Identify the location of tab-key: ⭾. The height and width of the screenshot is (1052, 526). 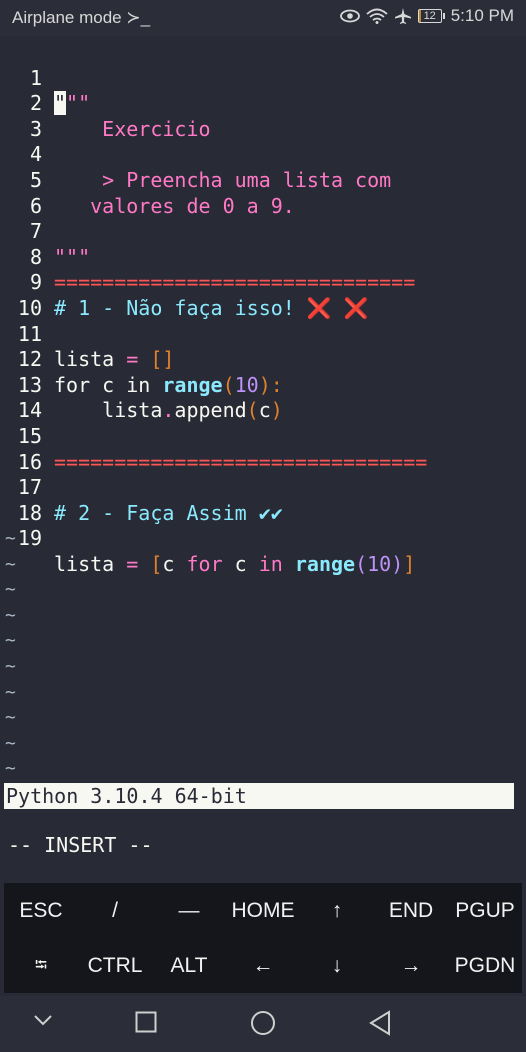
(41, 966).